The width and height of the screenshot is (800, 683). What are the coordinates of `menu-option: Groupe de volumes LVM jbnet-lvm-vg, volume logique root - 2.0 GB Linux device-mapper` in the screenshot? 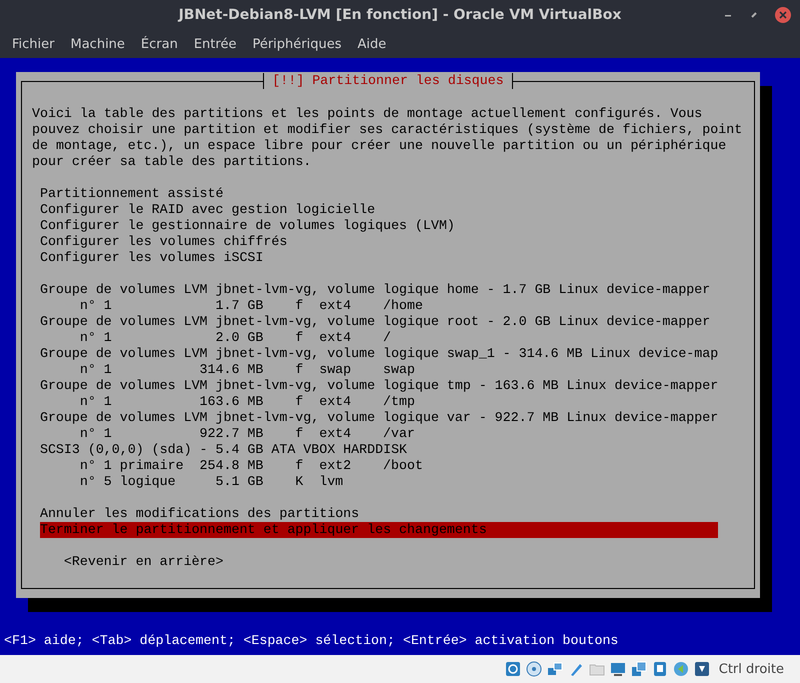 It's located at (379, 322).